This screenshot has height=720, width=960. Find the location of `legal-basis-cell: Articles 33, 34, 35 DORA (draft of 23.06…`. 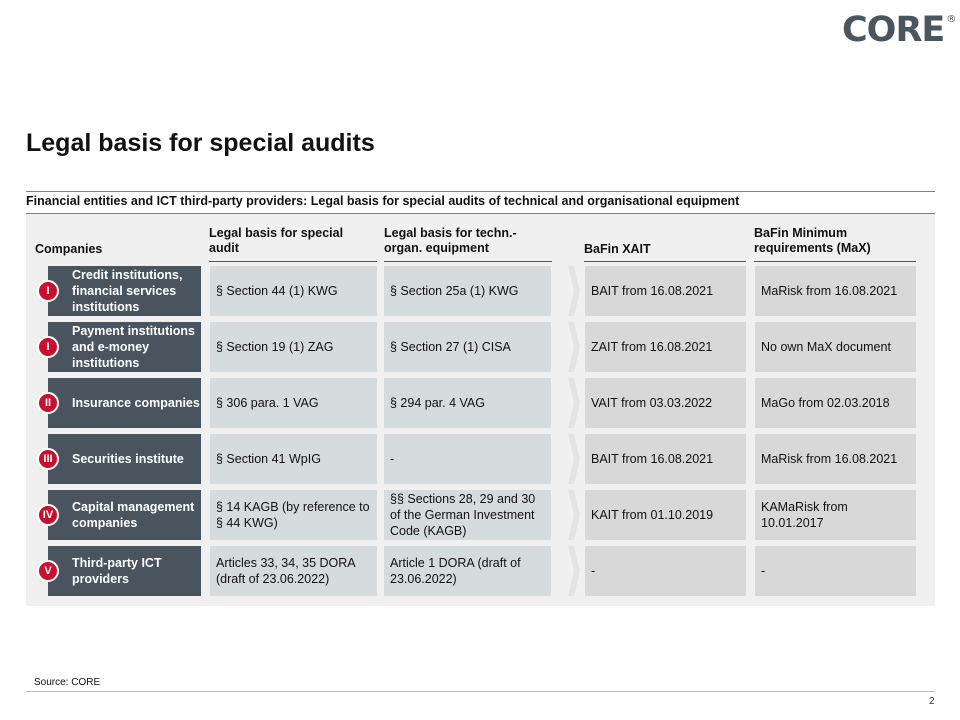

legal-basis-cell: Articles 33, 34, 35 DORA (draft of 23.06… is located at coordinates (293, 571).